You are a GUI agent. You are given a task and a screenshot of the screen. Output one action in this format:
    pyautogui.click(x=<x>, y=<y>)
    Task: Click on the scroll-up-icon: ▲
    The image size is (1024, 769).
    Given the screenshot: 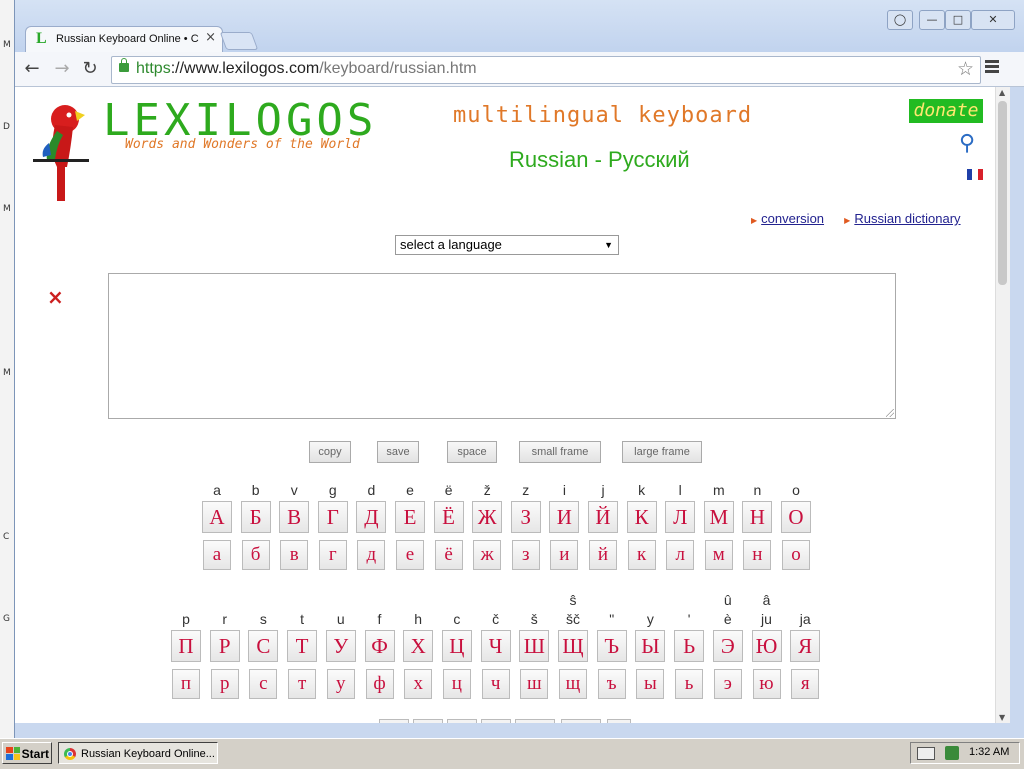 What is the action you would take?
    pyautogui.click(x=1002, y=92)
    